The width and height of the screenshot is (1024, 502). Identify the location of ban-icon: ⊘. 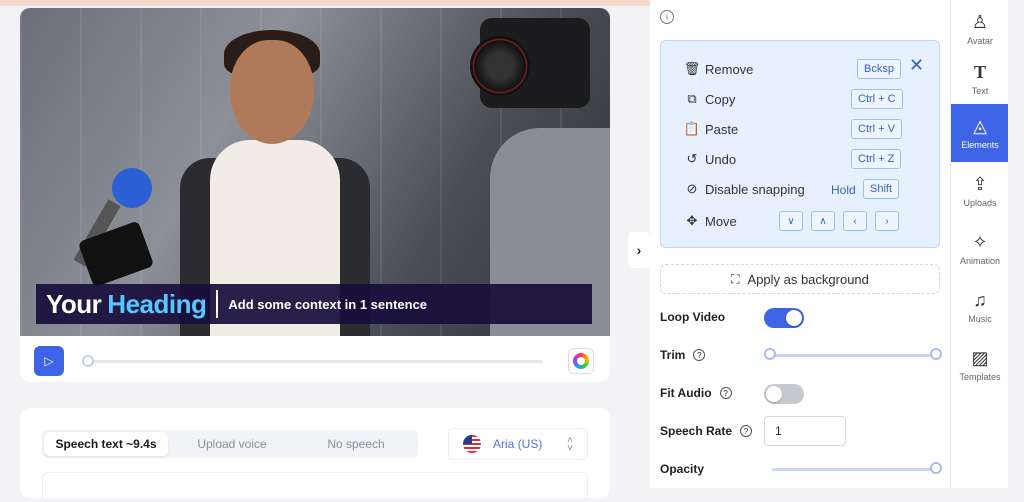
(692, 188).